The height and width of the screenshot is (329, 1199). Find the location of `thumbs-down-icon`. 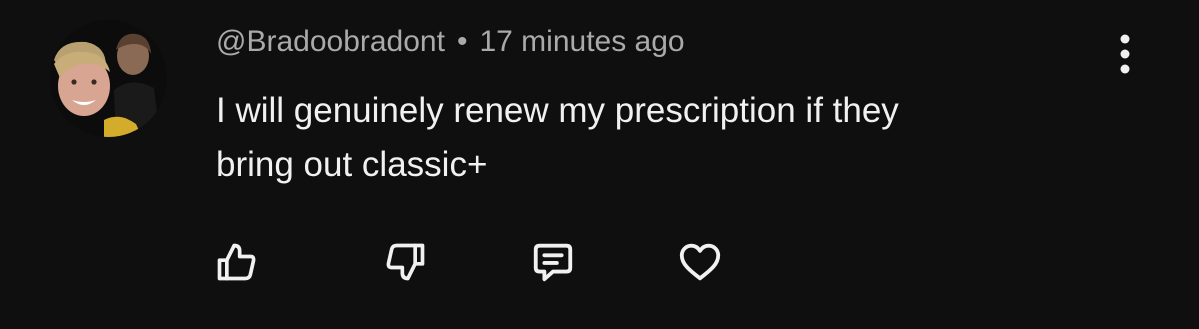

thumbs-down-icon is located at coordinates (405, 262).